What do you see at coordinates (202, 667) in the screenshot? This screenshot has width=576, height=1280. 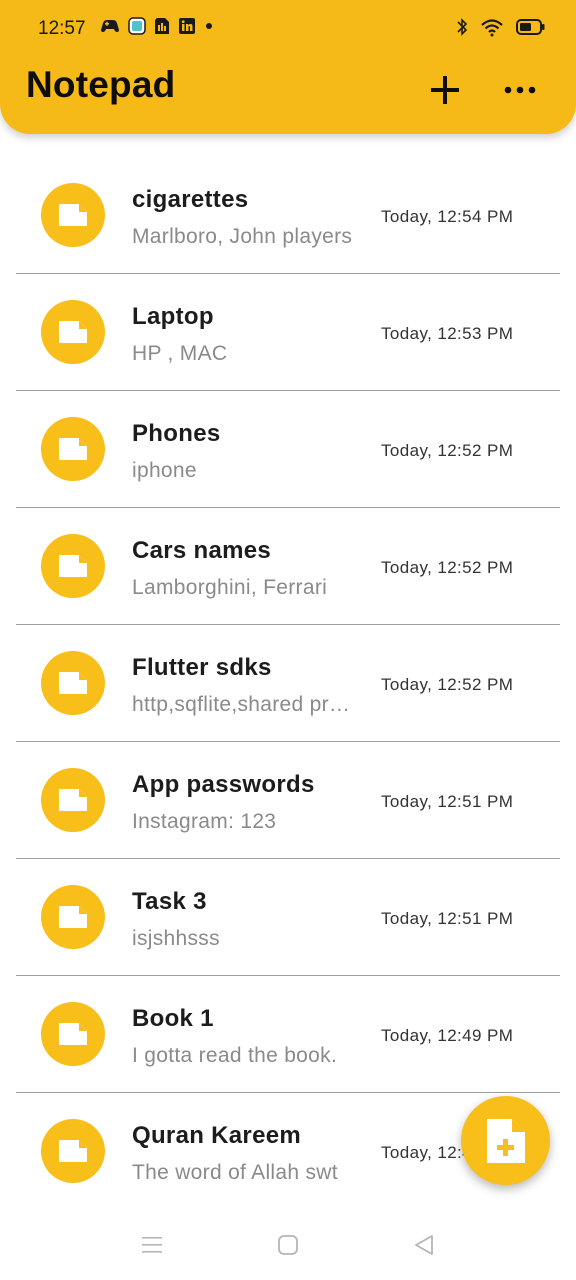 I see `note-title: Flutter sdks` at bounding box center [202, 667].